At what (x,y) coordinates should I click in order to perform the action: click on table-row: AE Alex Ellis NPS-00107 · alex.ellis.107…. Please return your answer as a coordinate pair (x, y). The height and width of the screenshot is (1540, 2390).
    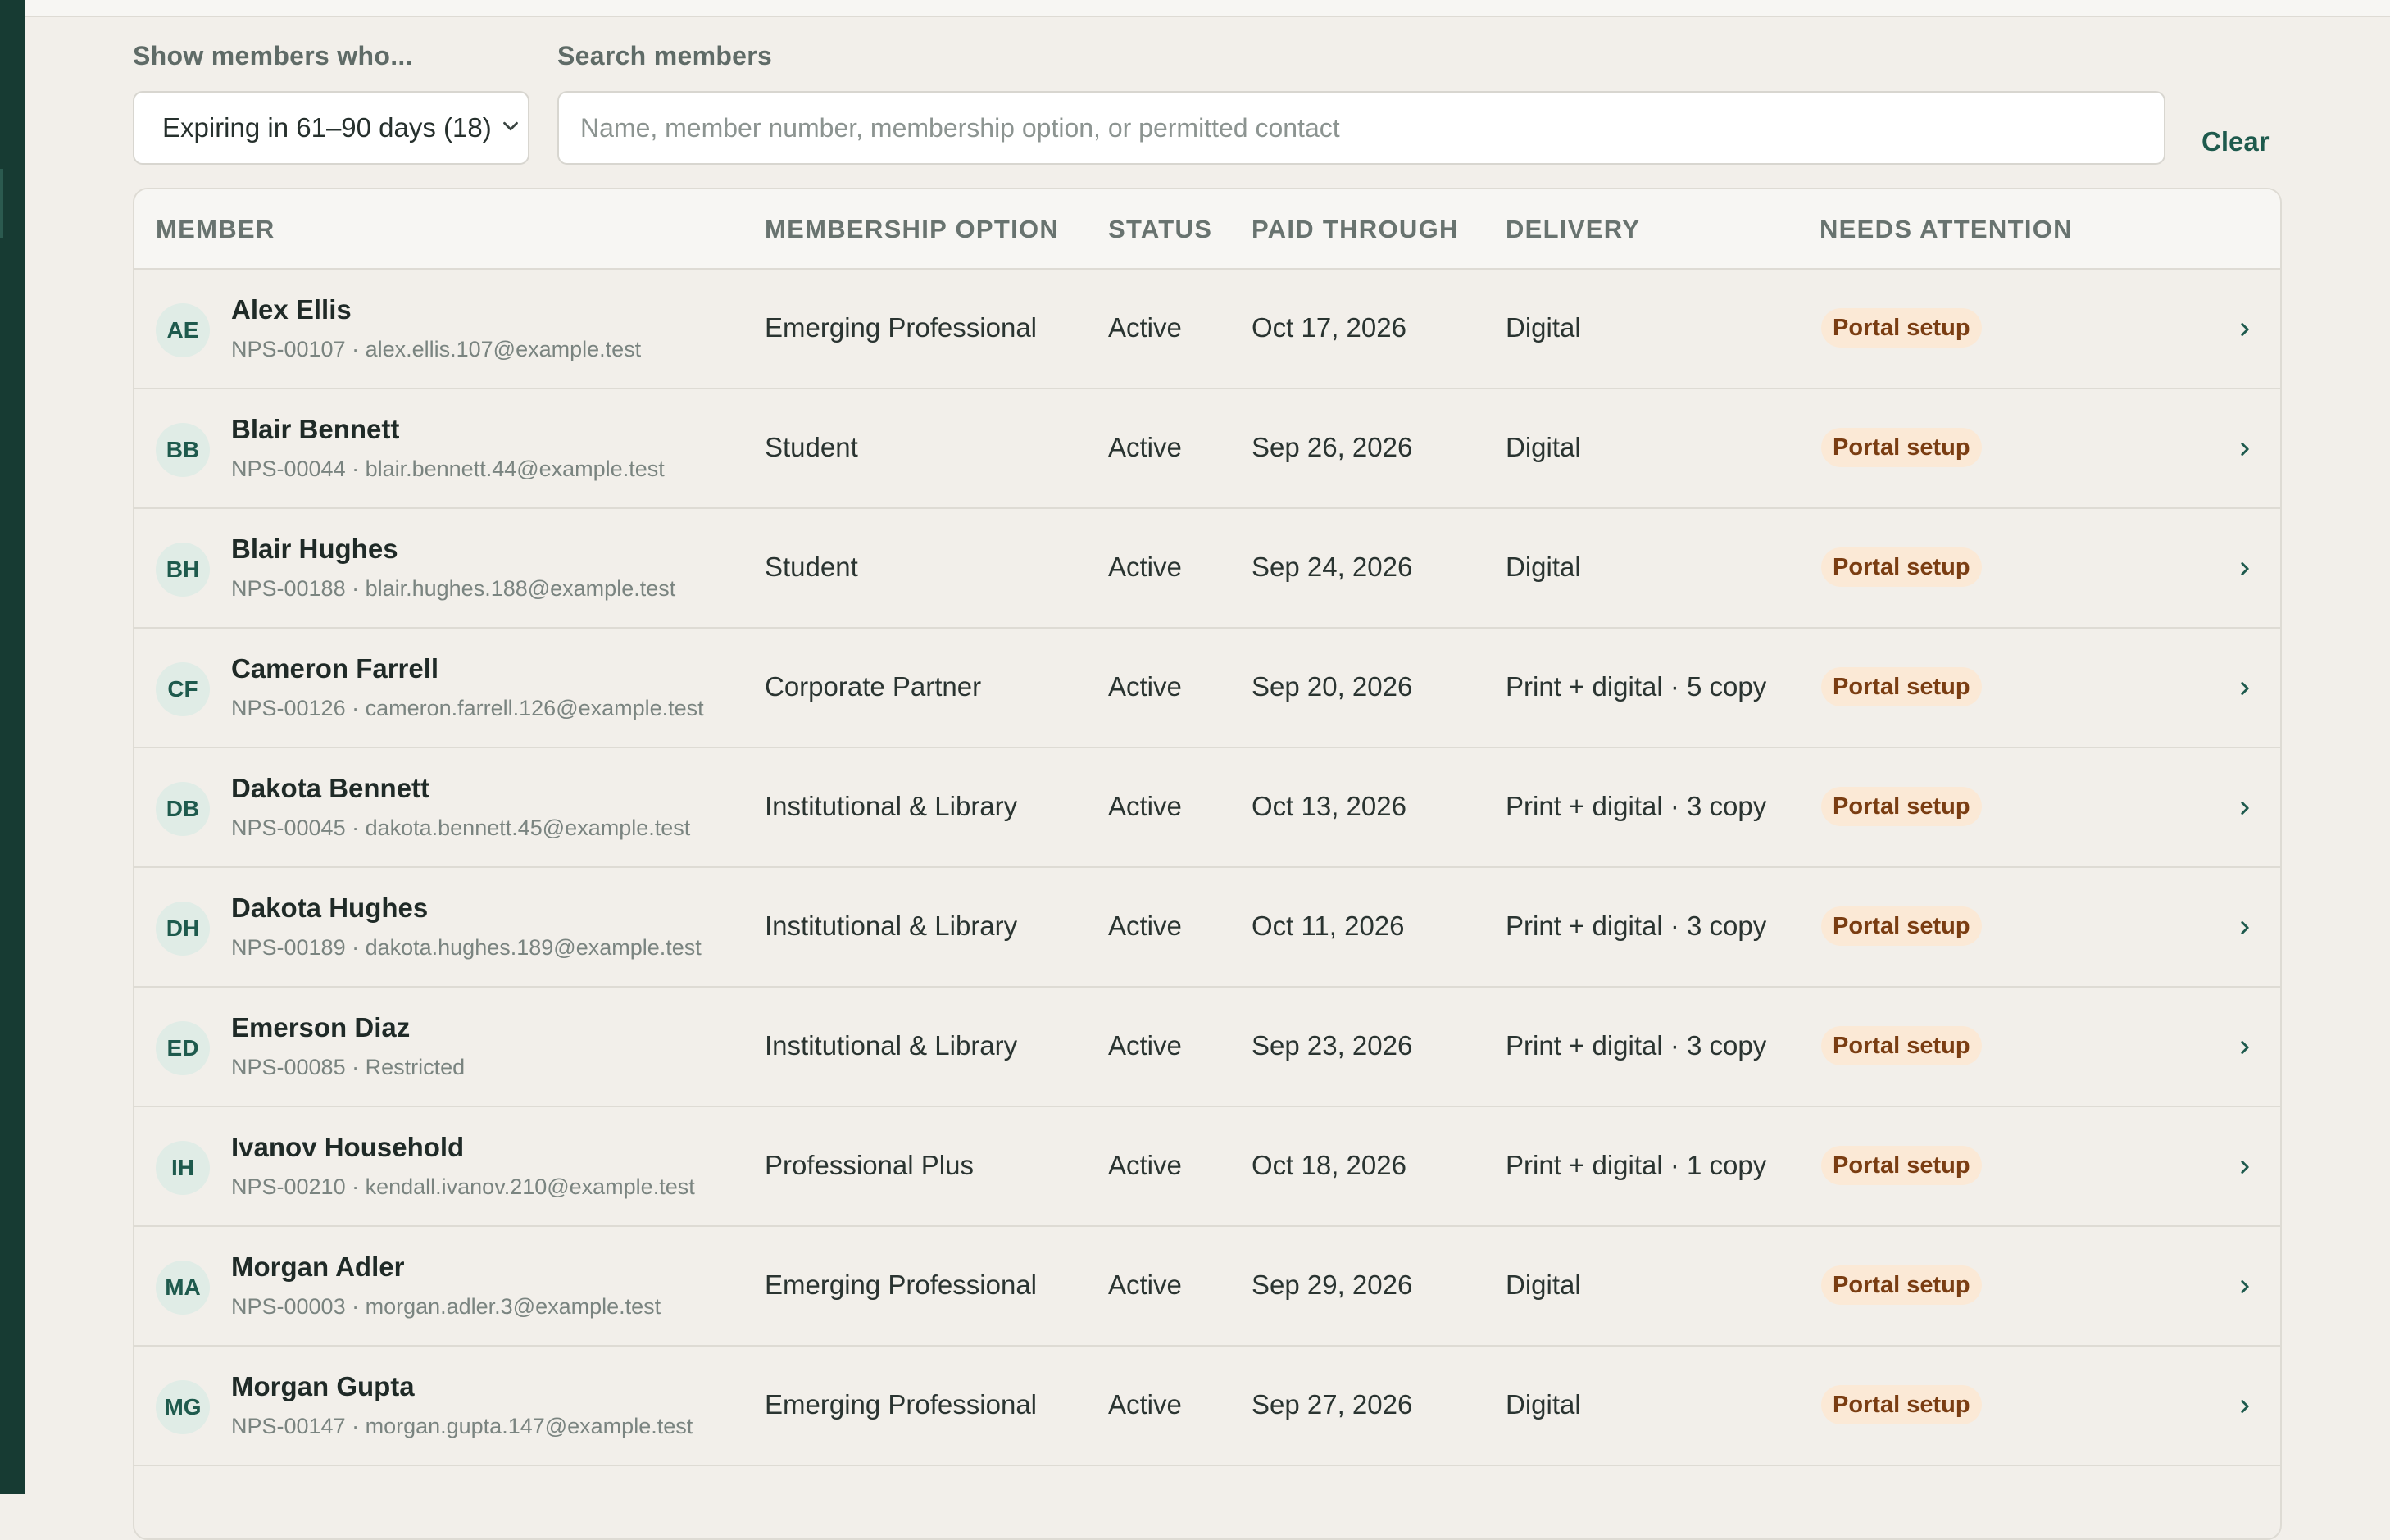
    Looking at the image, I should click on (1207, 329).